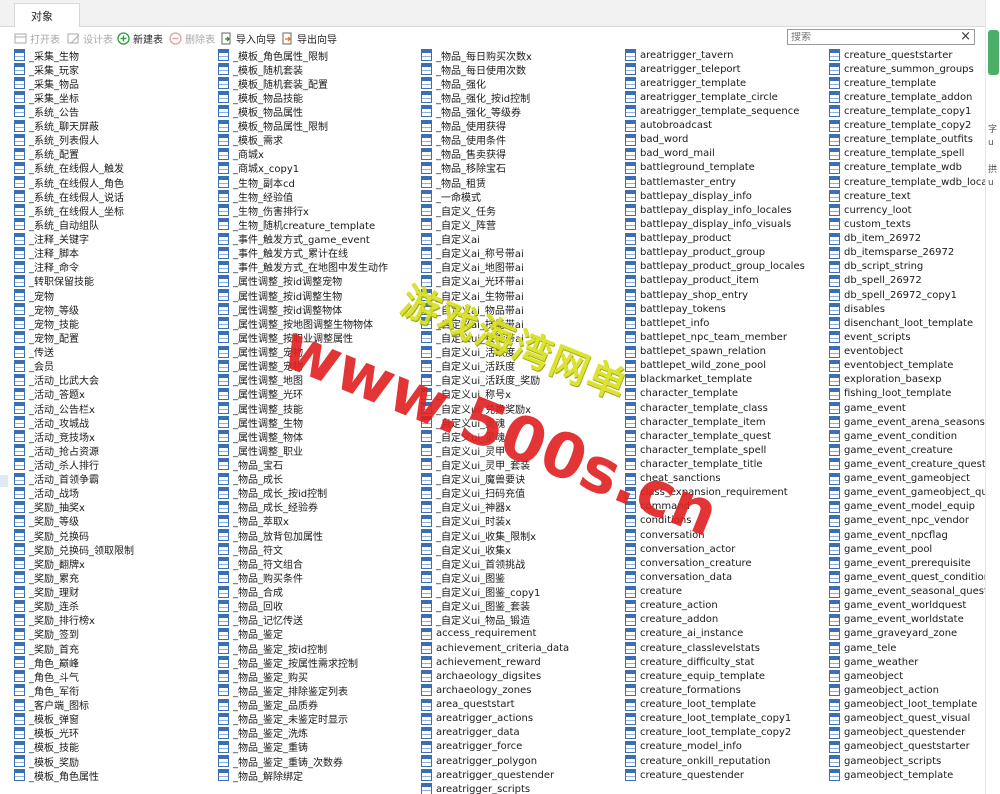 The width and height of the screenshot is (1000, 794). Describe the element at coordinates (893, 295) in the screenshot. I see `table-item: db_spell_26972_copy1` at that location.